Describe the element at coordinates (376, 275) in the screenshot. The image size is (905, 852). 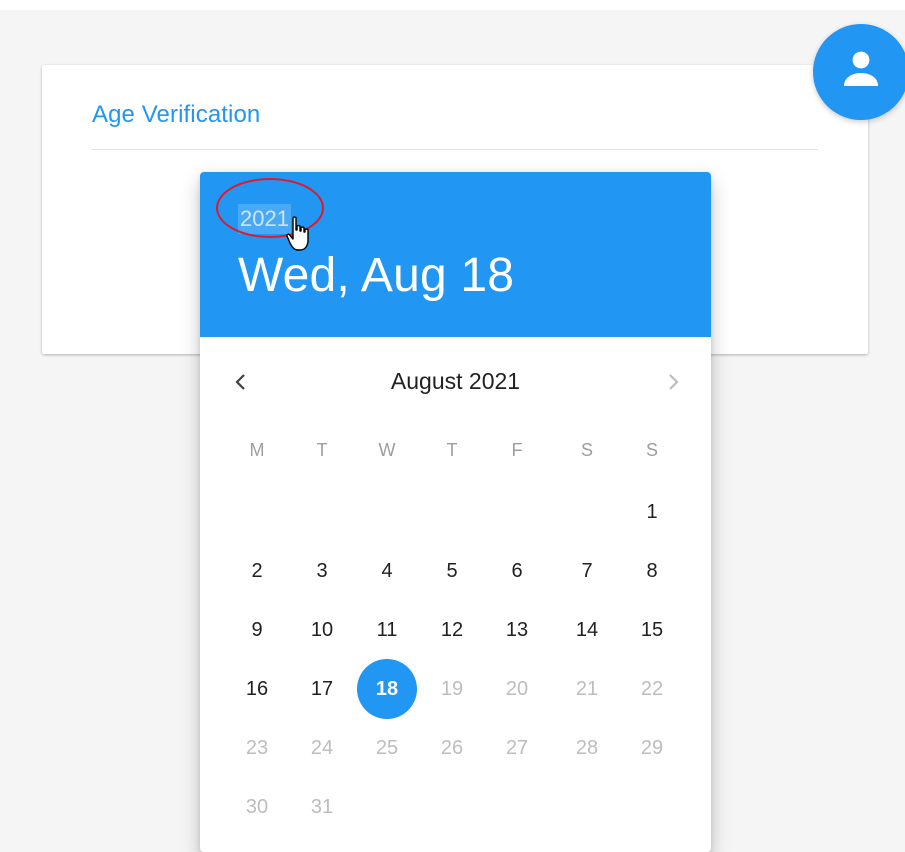
I see `selected-date-heading: Wed, Aug 18` at that location.